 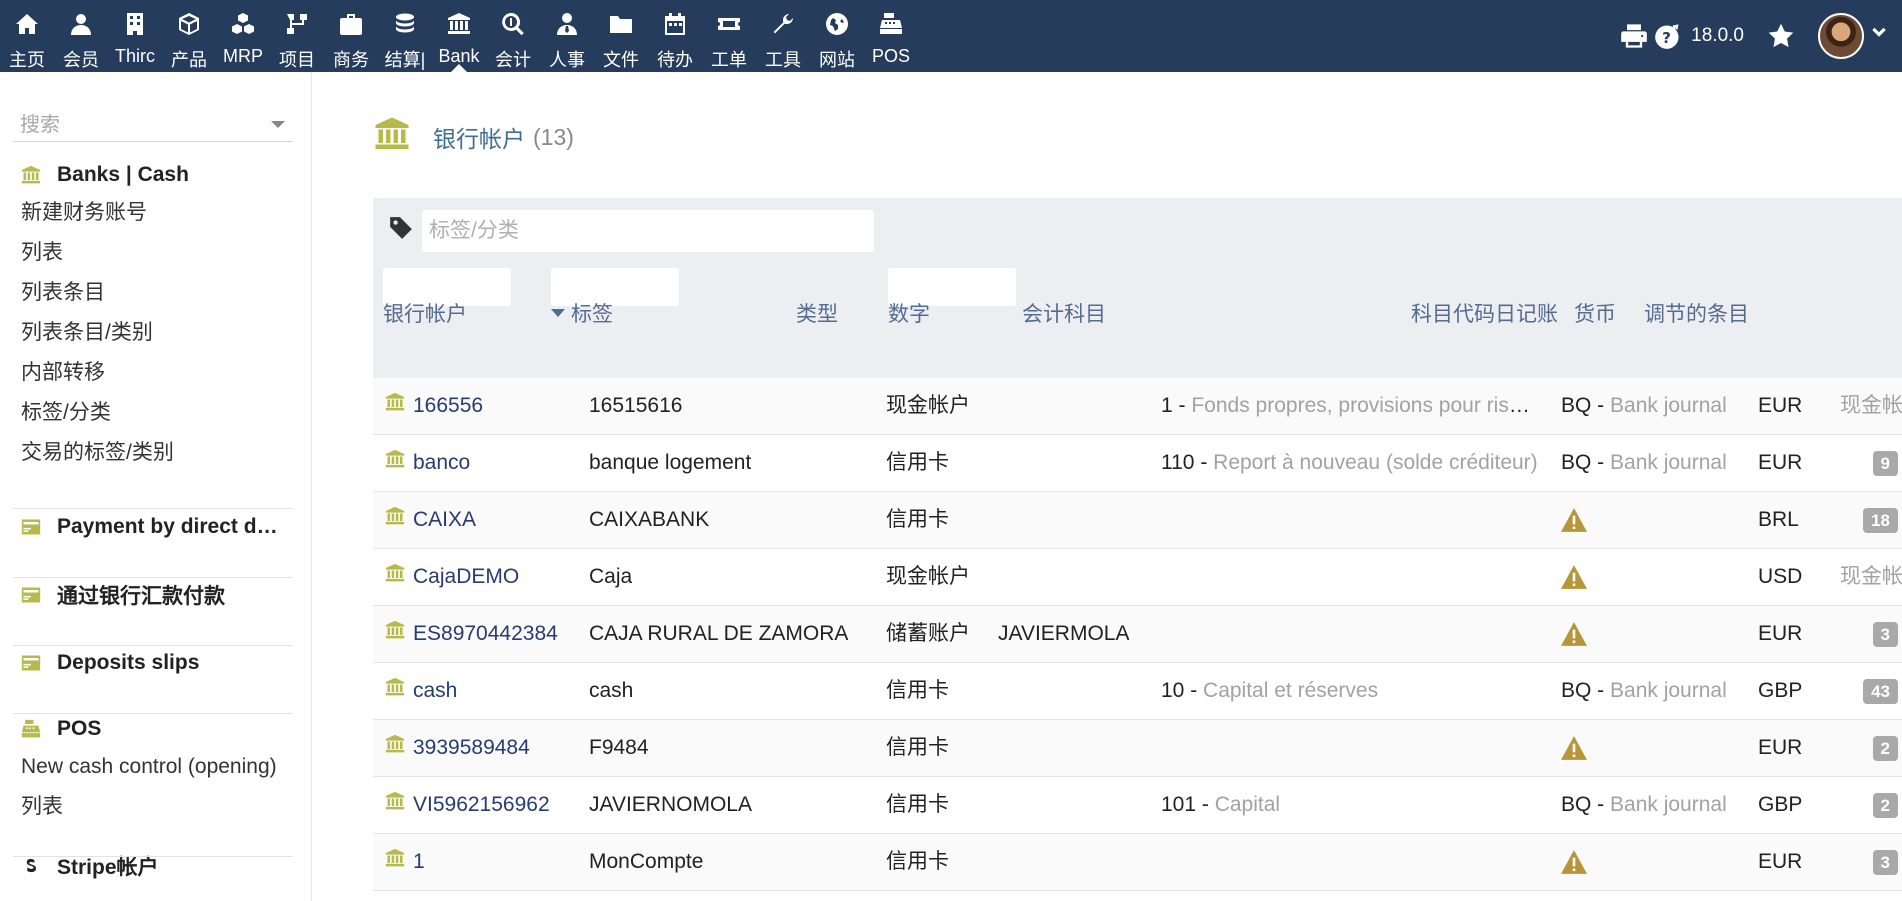 What do you see at coordinates (917, 690) in the screenshot?
I see `account-type: 信用卡` at bounding box center [917, 690].